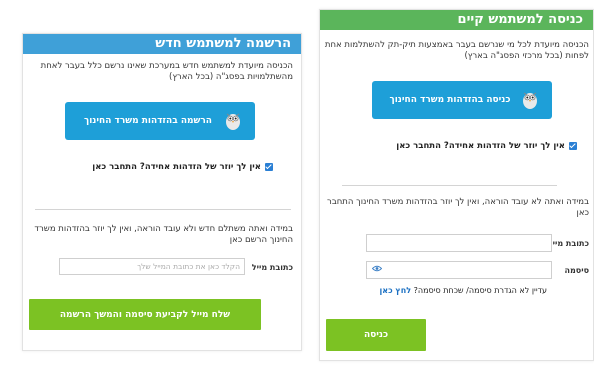 The image size is (594, 367). Describe the element at coordinates (576, 270) in the screenshot. I see `existing-user-password-label: סיסמה` at that location.